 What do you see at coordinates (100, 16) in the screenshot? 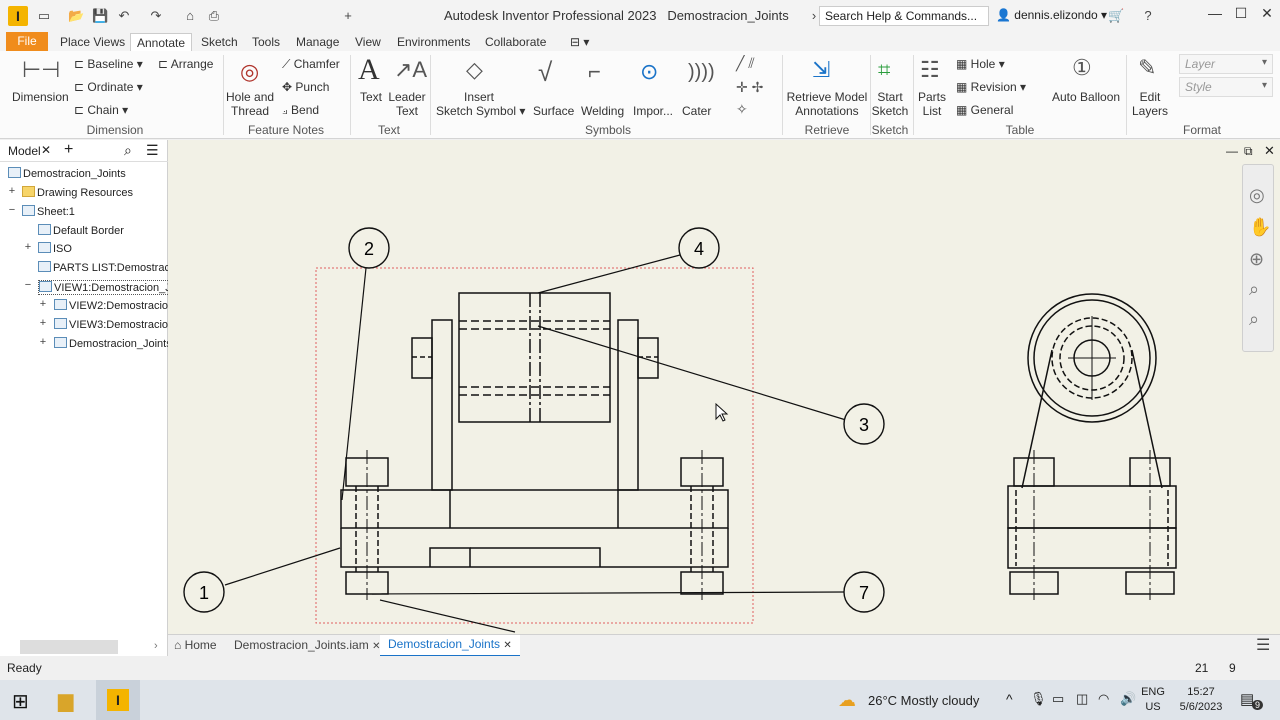
I see `save-icon: 💾` at bounding box center [100, 16].